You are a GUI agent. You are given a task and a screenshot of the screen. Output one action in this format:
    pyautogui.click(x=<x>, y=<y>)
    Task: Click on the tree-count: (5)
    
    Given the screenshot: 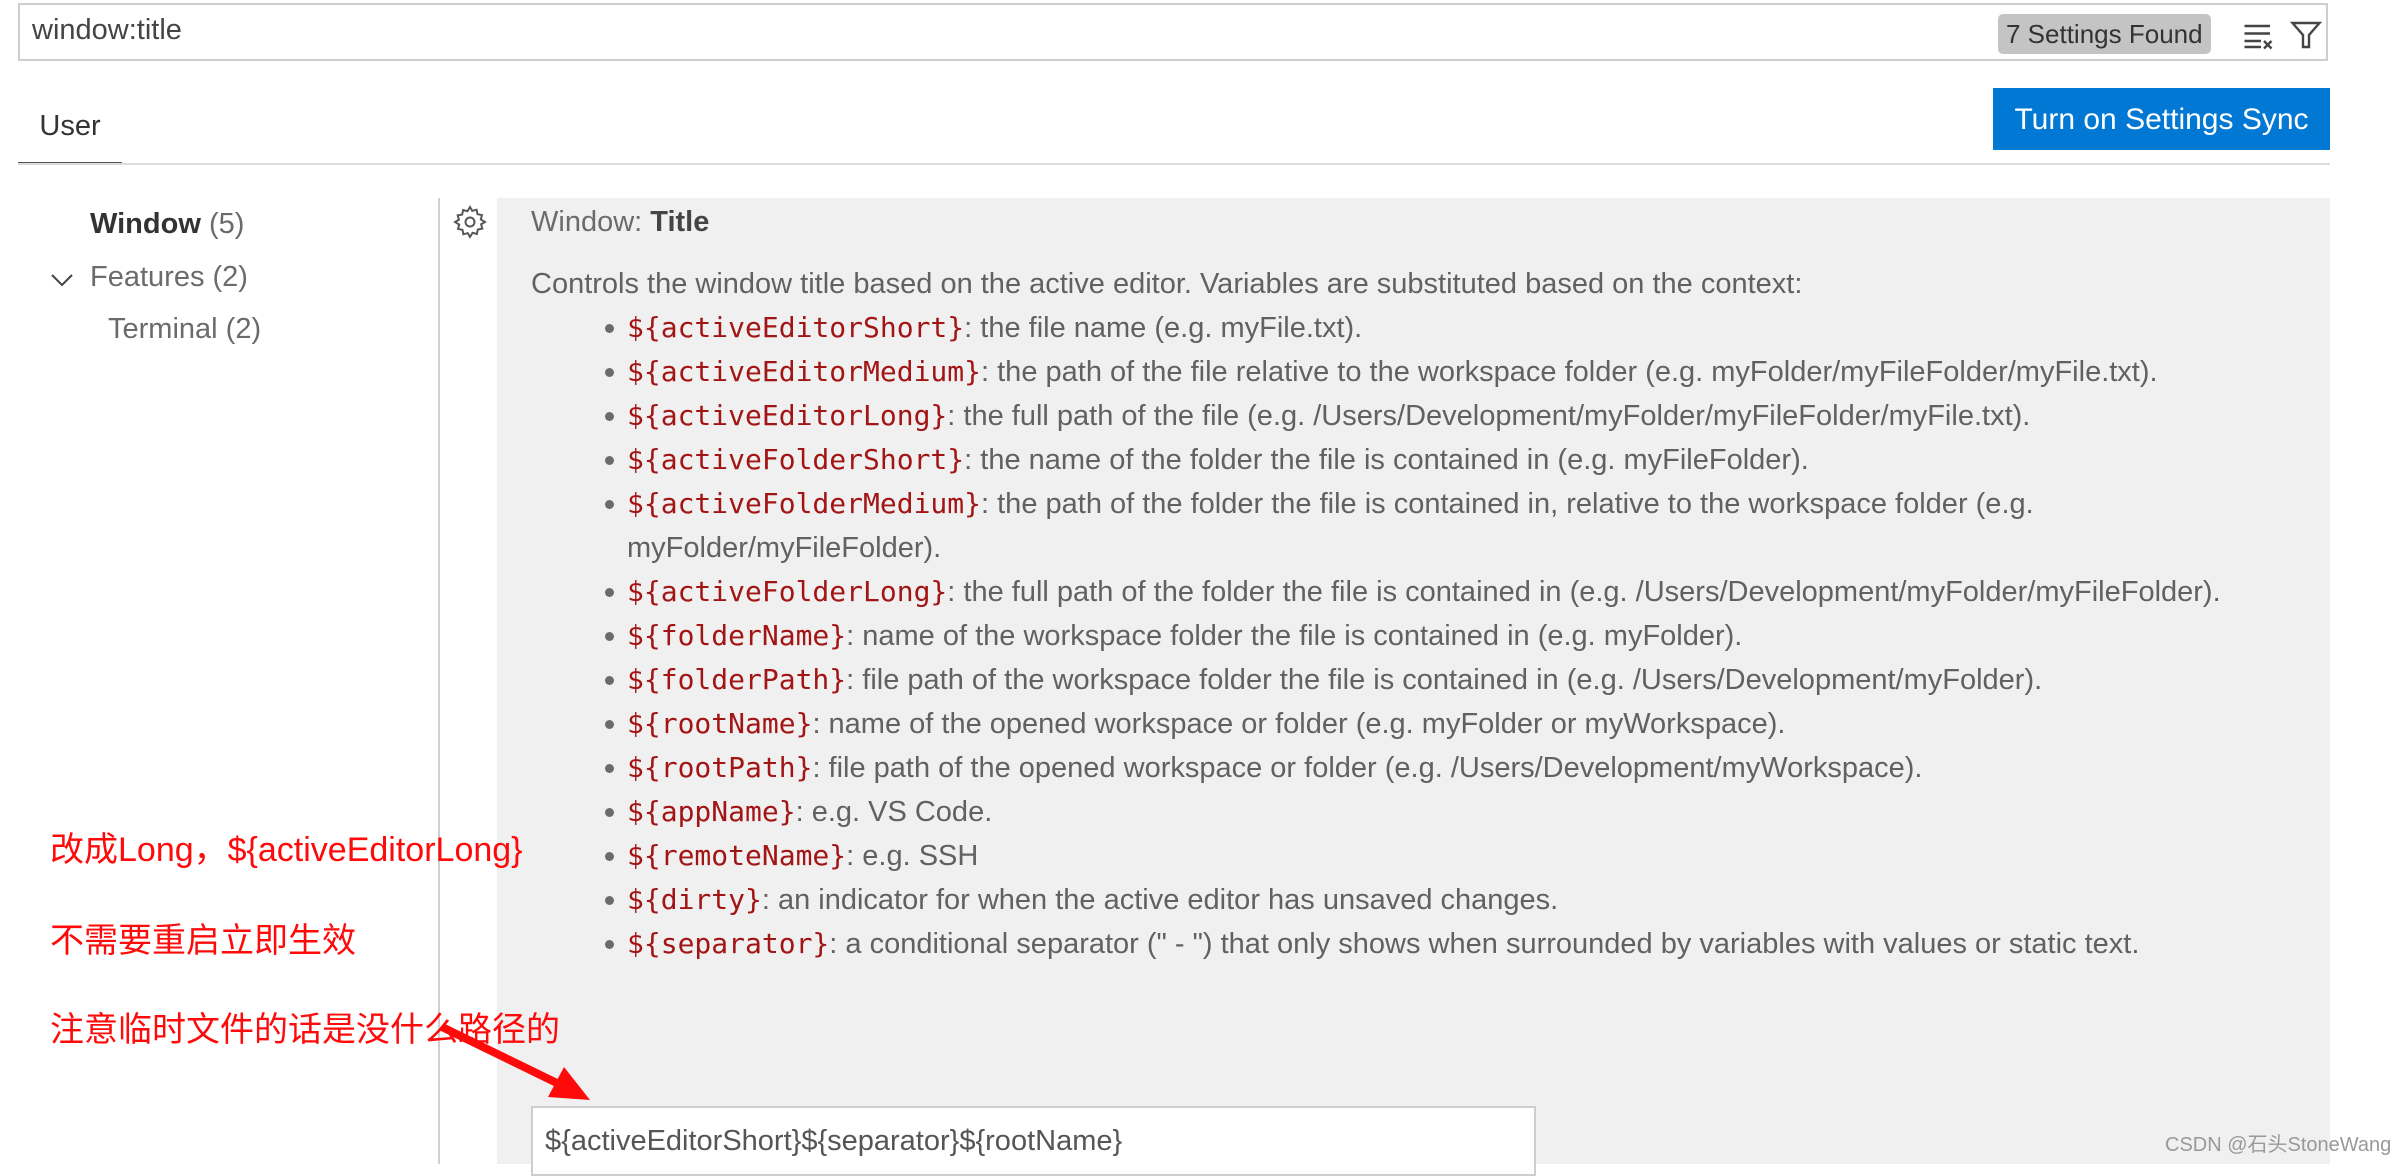 What is the action you would take?
    pyautogui.click(x=226, y=224)
    